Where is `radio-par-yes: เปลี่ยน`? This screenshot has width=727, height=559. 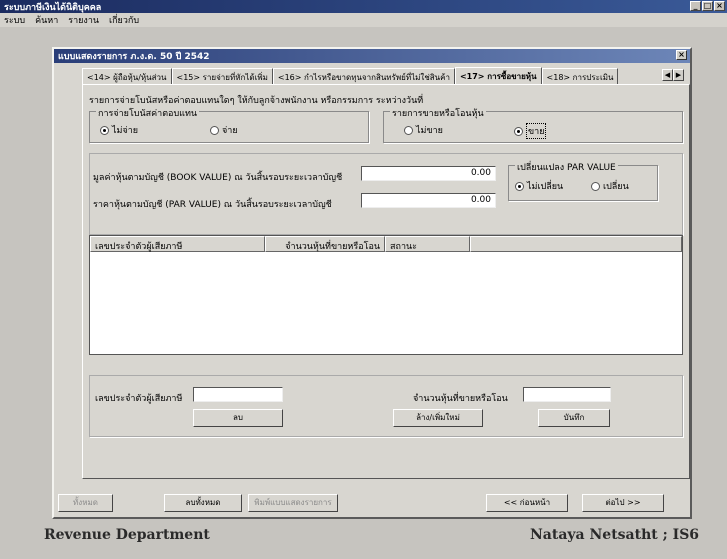
radio-par-yes: เปลี่ยน is located at coordinates (610, 186).